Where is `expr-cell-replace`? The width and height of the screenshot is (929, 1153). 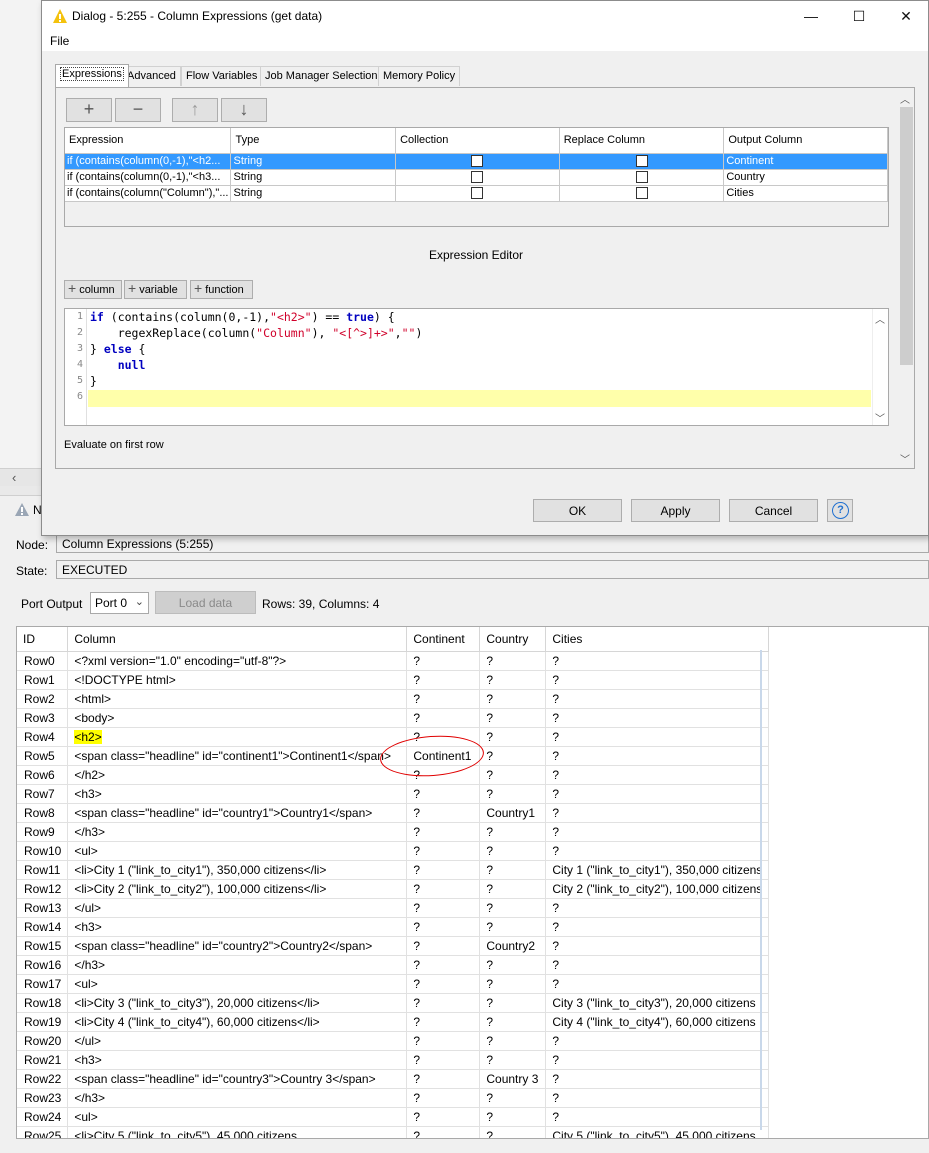 expr-cell-replace is located at coordinates (642, 177).